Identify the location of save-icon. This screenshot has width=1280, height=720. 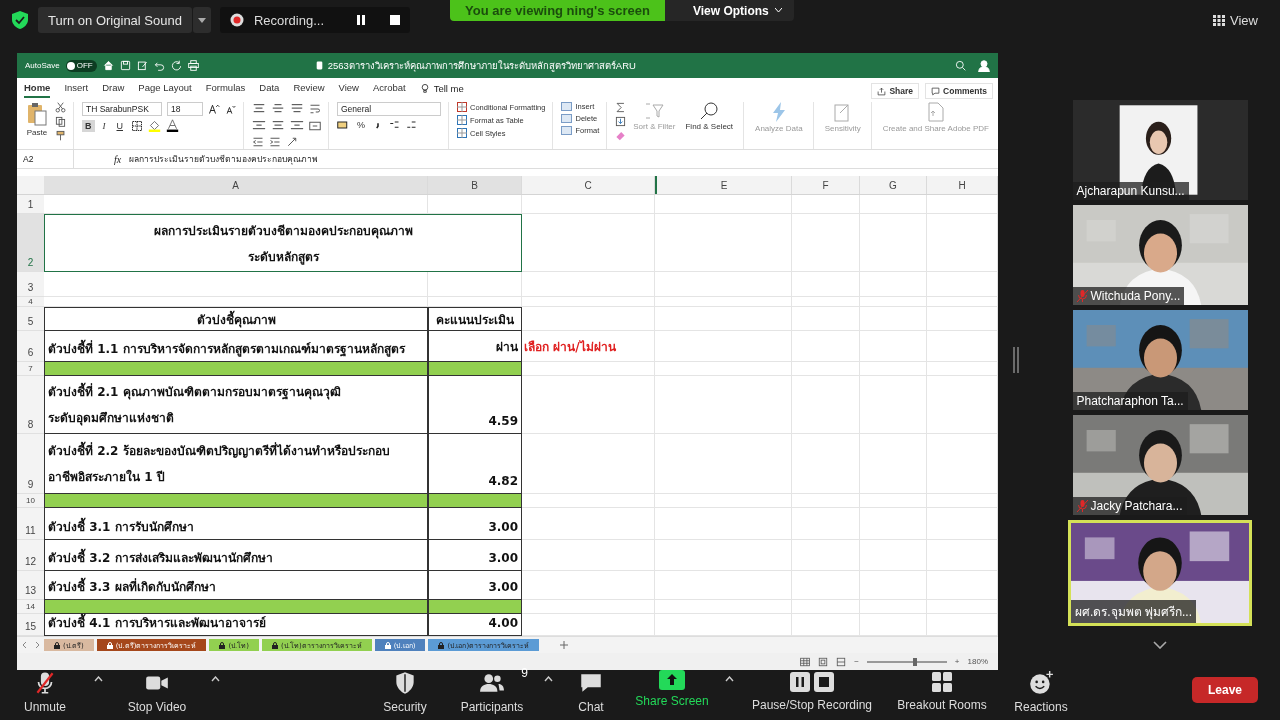
(125, 65).